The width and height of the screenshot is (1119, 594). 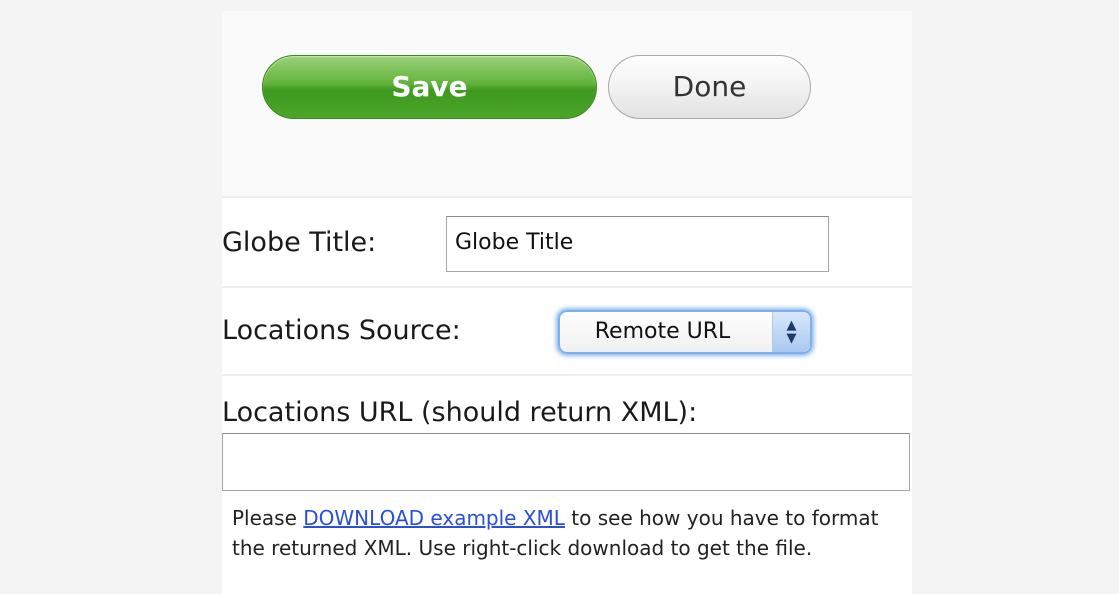 What do you see at coordinates (791, 332) in the screenshot?
I see `select-updown-arrows-icon: ▲ ▼` at bounding box center [791, 332].